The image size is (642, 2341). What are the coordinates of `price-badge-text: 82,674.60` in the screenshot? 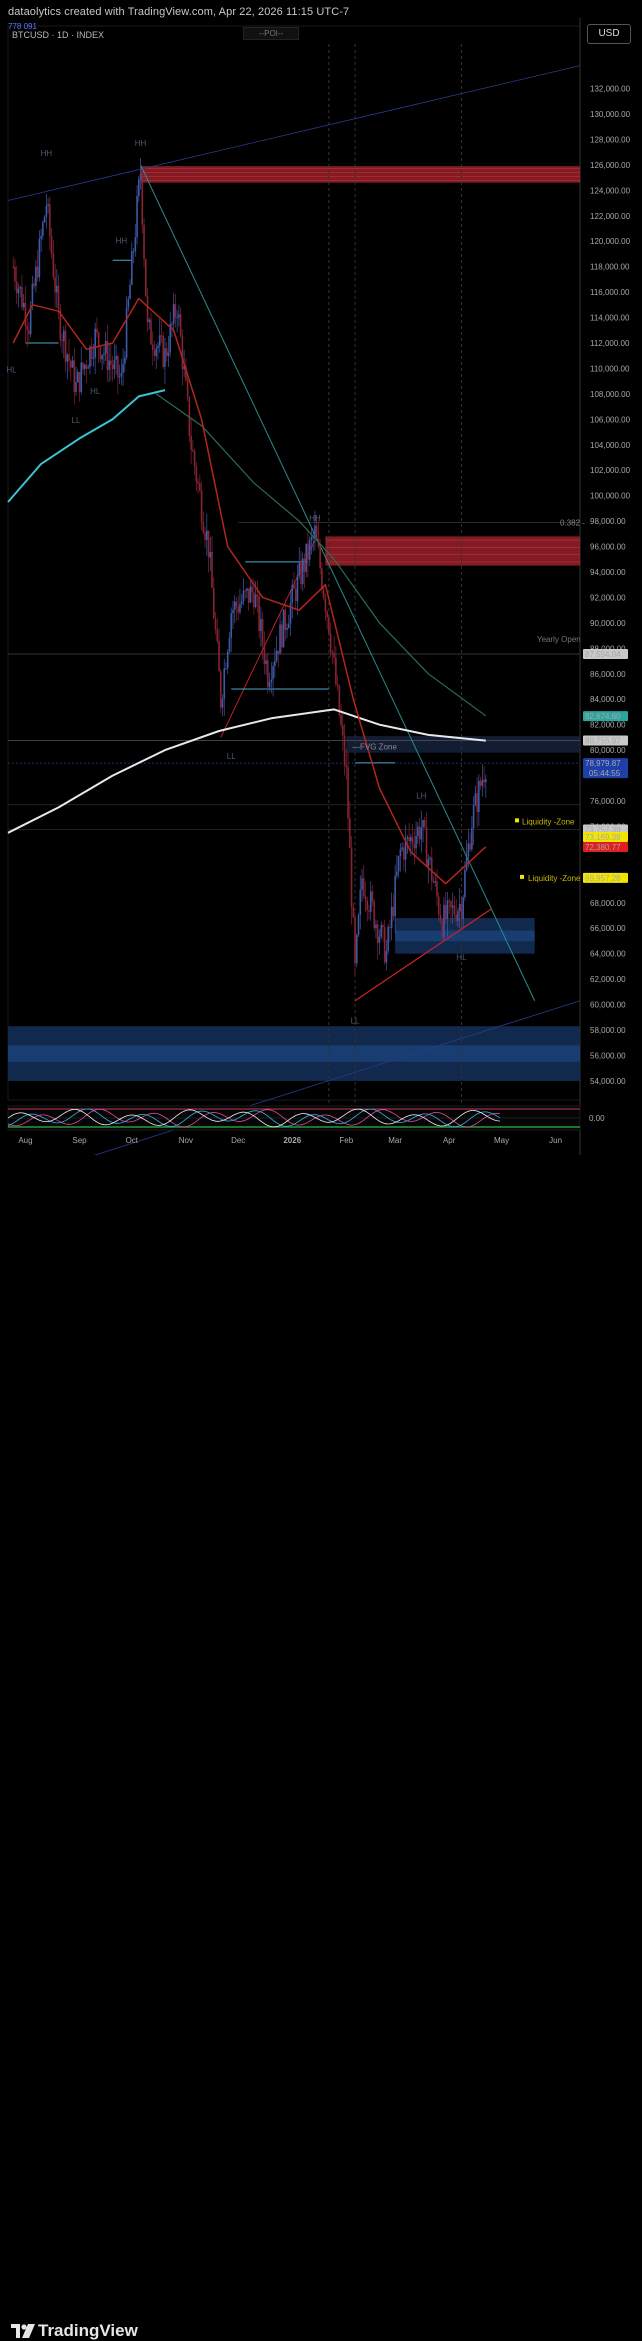 It's located at (603, 716).